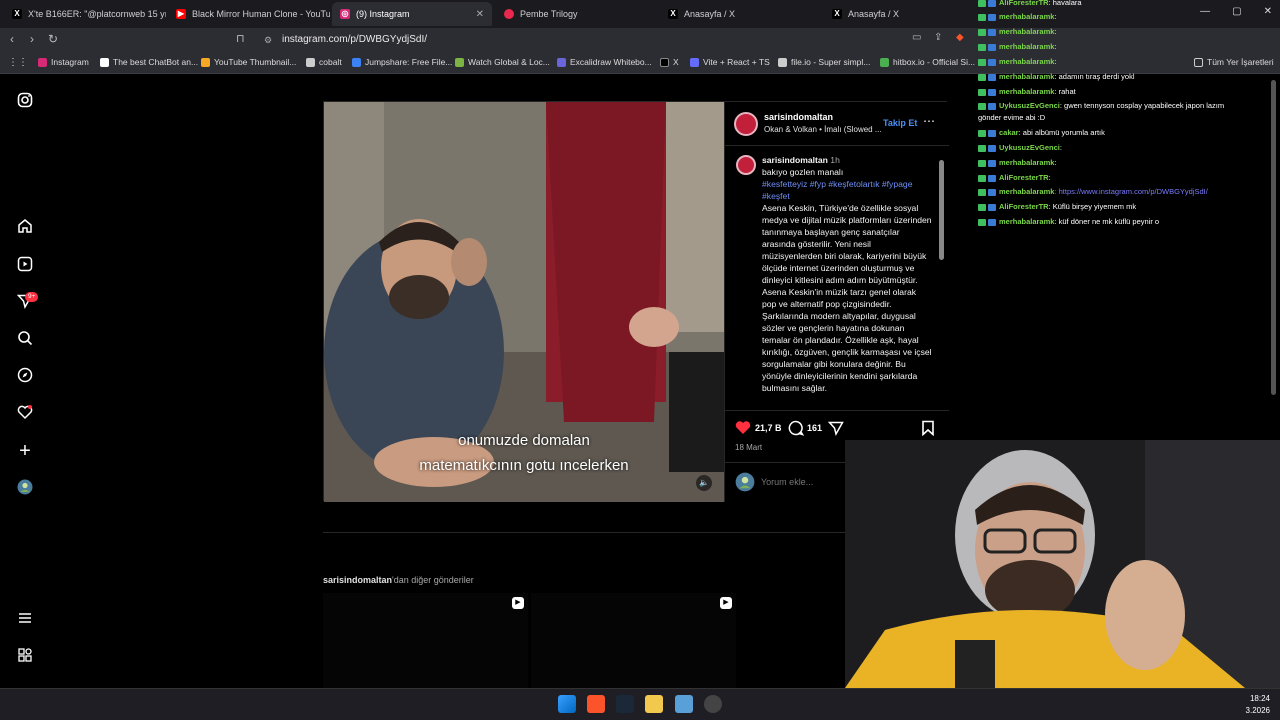  Describe the element at coordinates (640, 704) in the screenshot. I see `windows-taskbar: 18:24 3.2026` at that location.